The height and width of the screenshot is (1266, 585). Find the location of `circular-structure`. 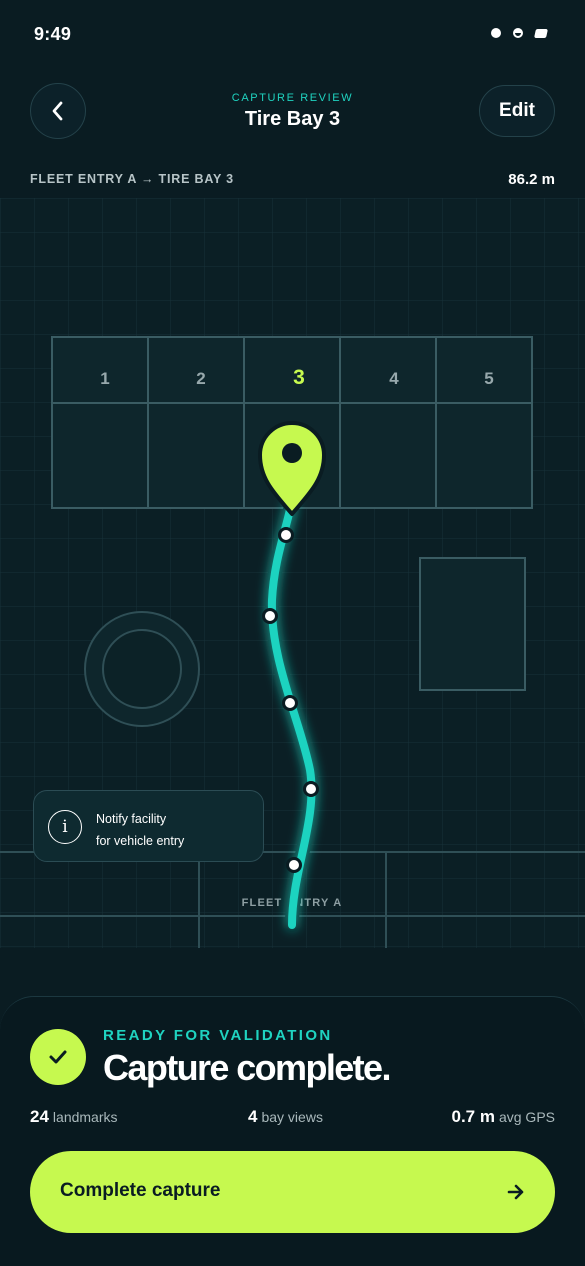

circular-structure is located at coordinates (142, 669).